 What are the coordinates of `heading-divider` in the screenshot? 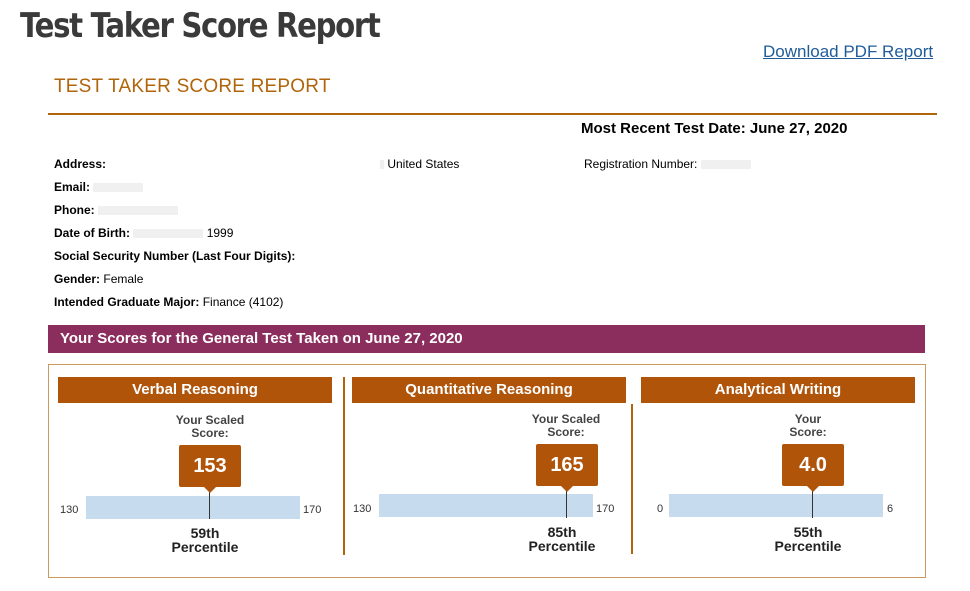 It's located at (492, 114).